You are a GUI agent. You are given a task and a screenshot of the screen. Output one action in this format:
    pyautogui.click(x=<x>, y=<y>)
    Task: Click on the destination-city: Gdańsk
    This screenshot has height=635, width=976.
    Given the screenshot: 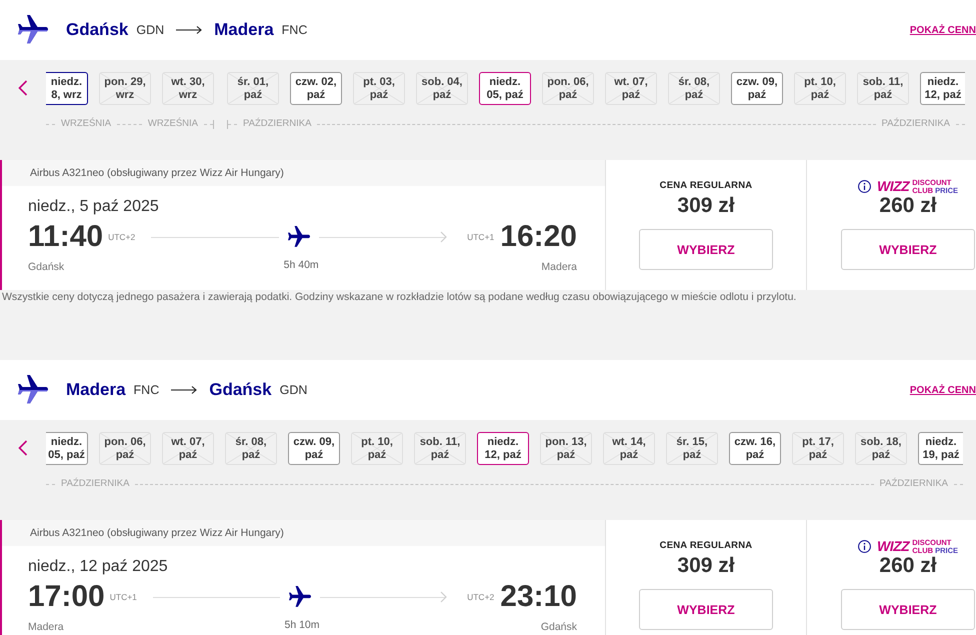 What is the action you would take?
    pyautogui.click(x=240, y=390)
    